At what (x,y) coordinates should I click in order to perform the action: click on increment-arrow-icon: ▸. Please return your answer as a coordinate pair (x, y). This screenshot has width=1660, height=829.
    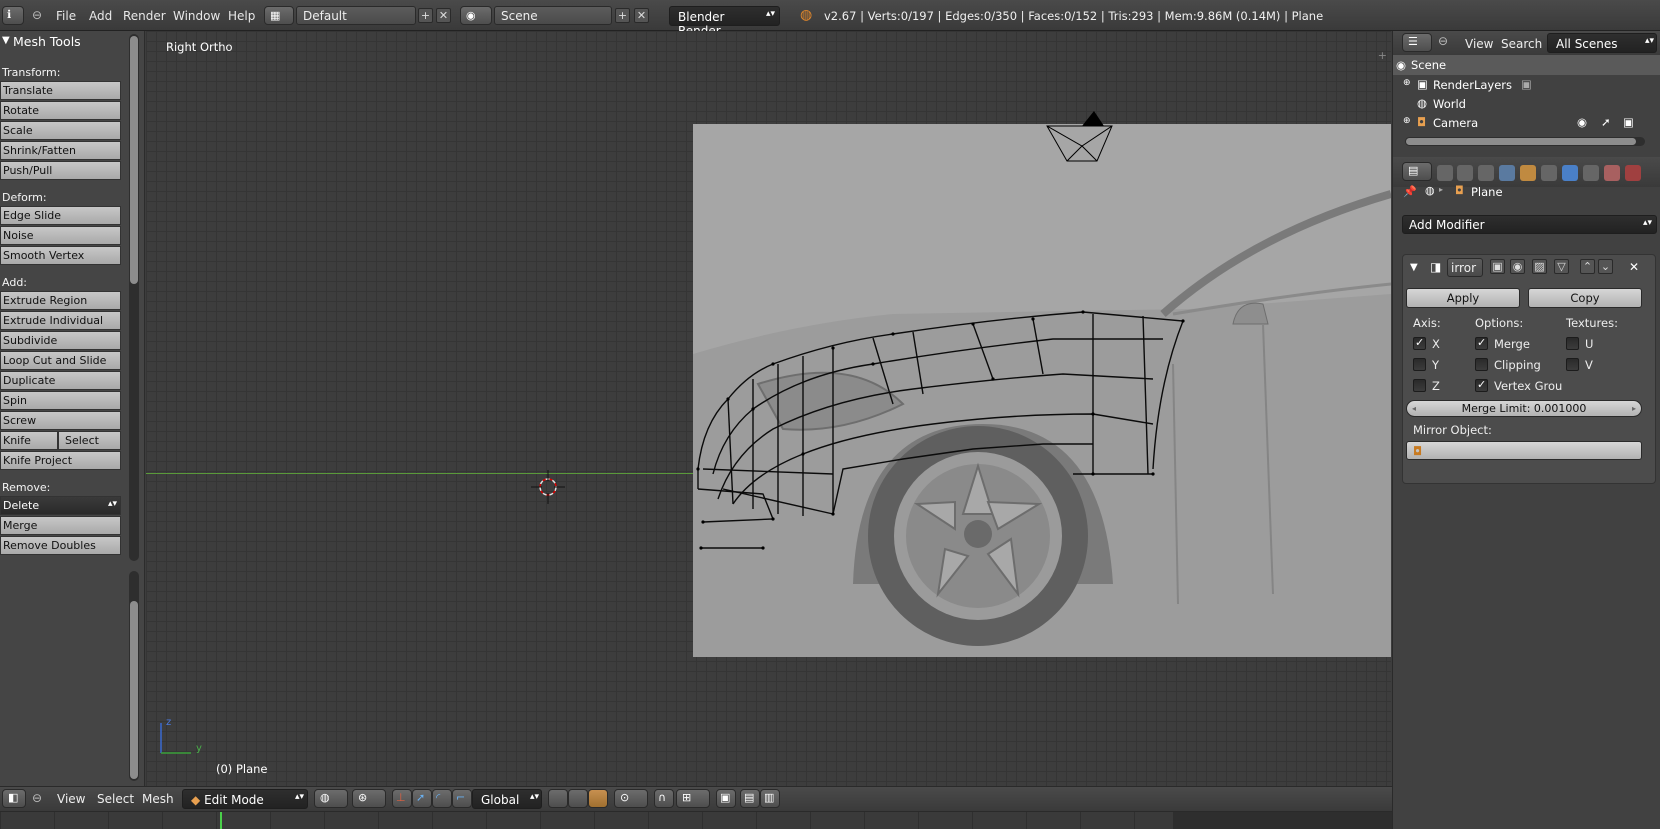
    Looking at the image, I should click on (1634, 408).